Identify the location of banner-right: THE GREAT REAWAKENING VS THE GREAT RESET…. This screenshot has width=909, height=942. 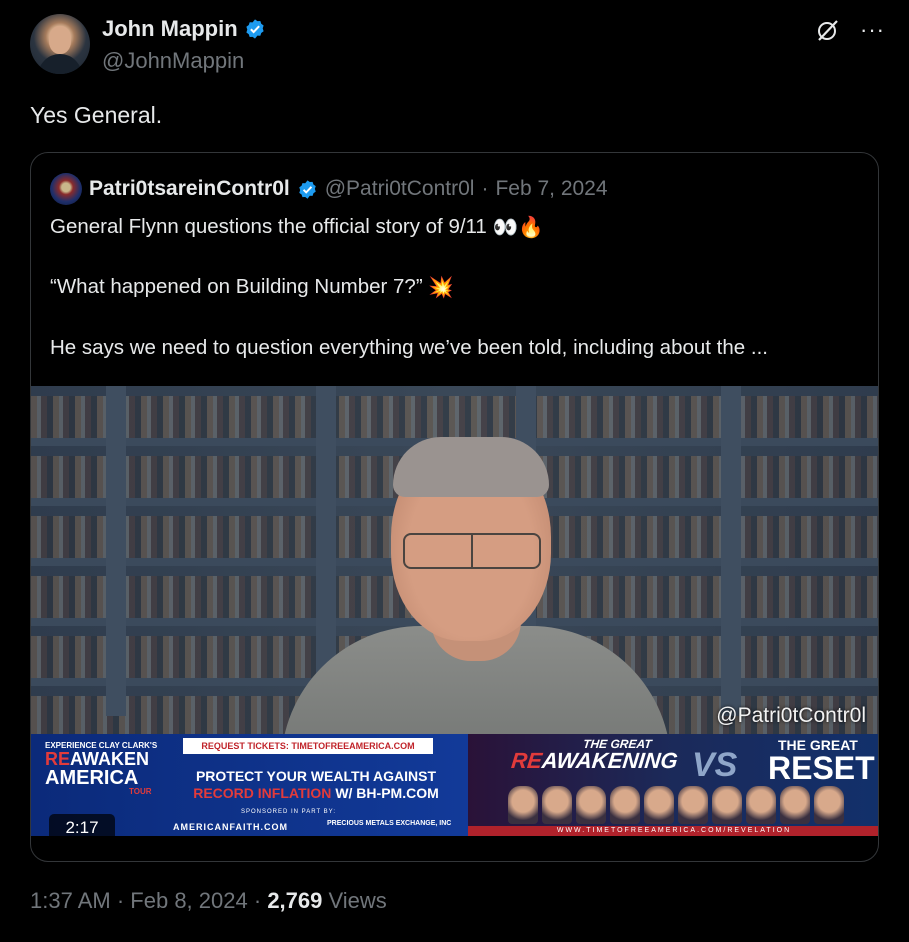
(673, 785).